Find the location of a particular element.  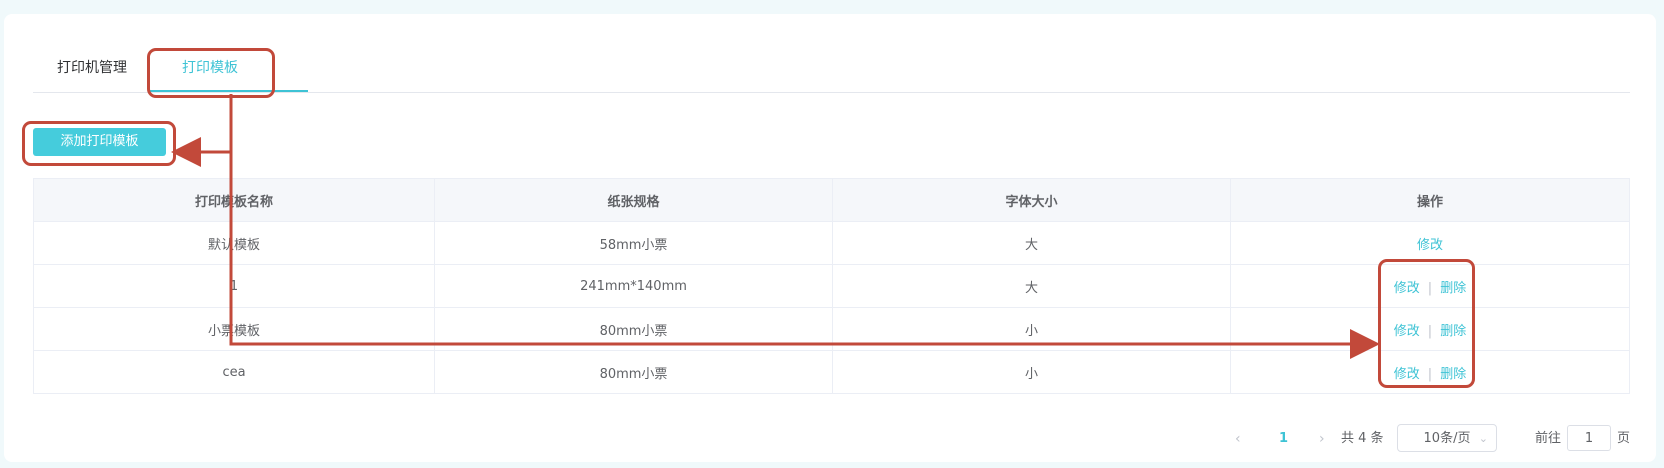

total-count: 共 4 条 is located at coordinates (1362, 438).